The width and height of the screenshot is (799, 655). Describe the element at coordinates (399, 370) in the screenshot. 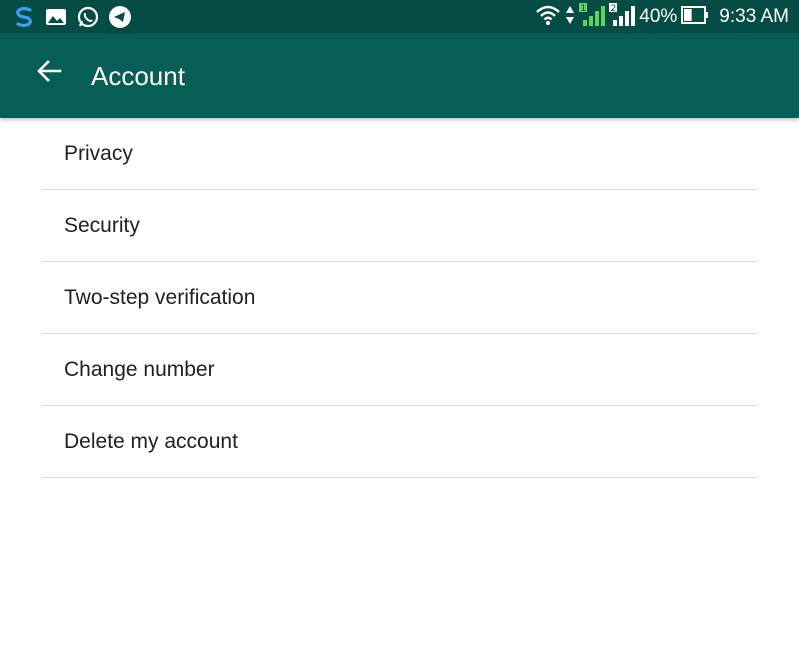

I see `menu-item-change-number: Change number` at that location.